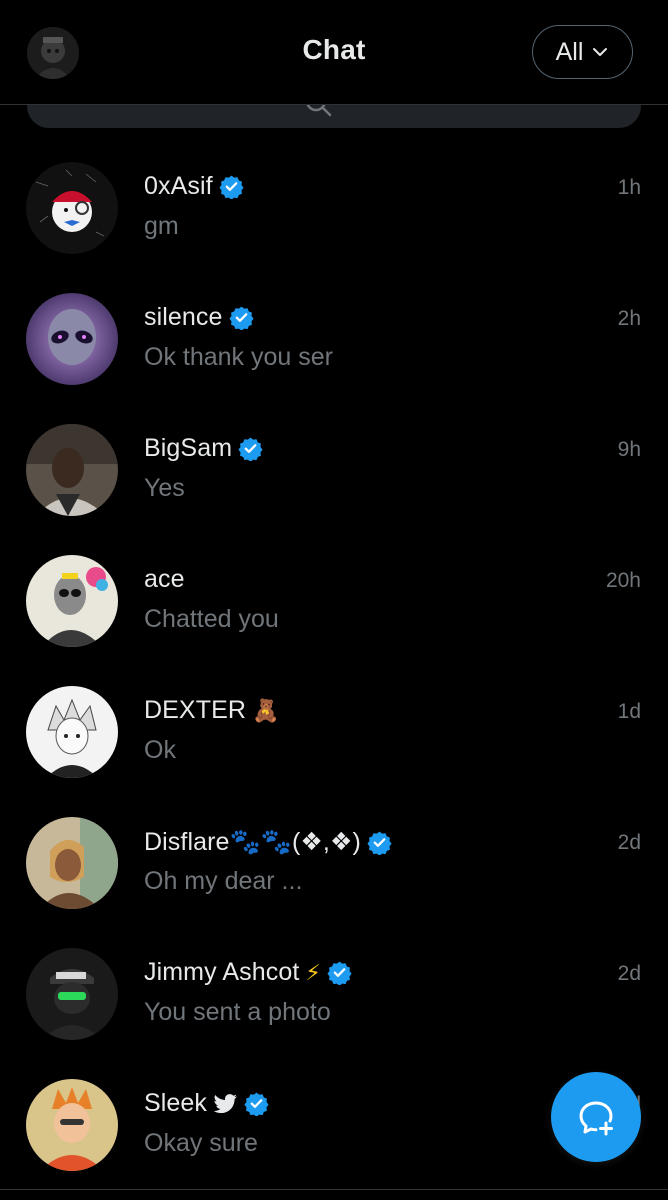 Image resolution: width=668 pixels, height=1200 pixels. I want to click on chat-name: BigSam, so click(188, 448).